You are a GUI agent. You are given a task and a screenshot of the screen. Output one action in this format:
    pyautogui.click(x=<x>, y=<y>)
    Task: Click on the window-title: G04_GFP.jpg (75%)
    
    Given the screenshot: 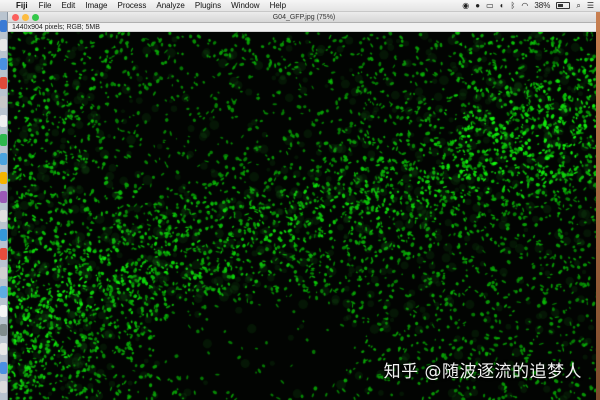 What is the action you would take?
    pyautogui.click(x=304, y=17)
    